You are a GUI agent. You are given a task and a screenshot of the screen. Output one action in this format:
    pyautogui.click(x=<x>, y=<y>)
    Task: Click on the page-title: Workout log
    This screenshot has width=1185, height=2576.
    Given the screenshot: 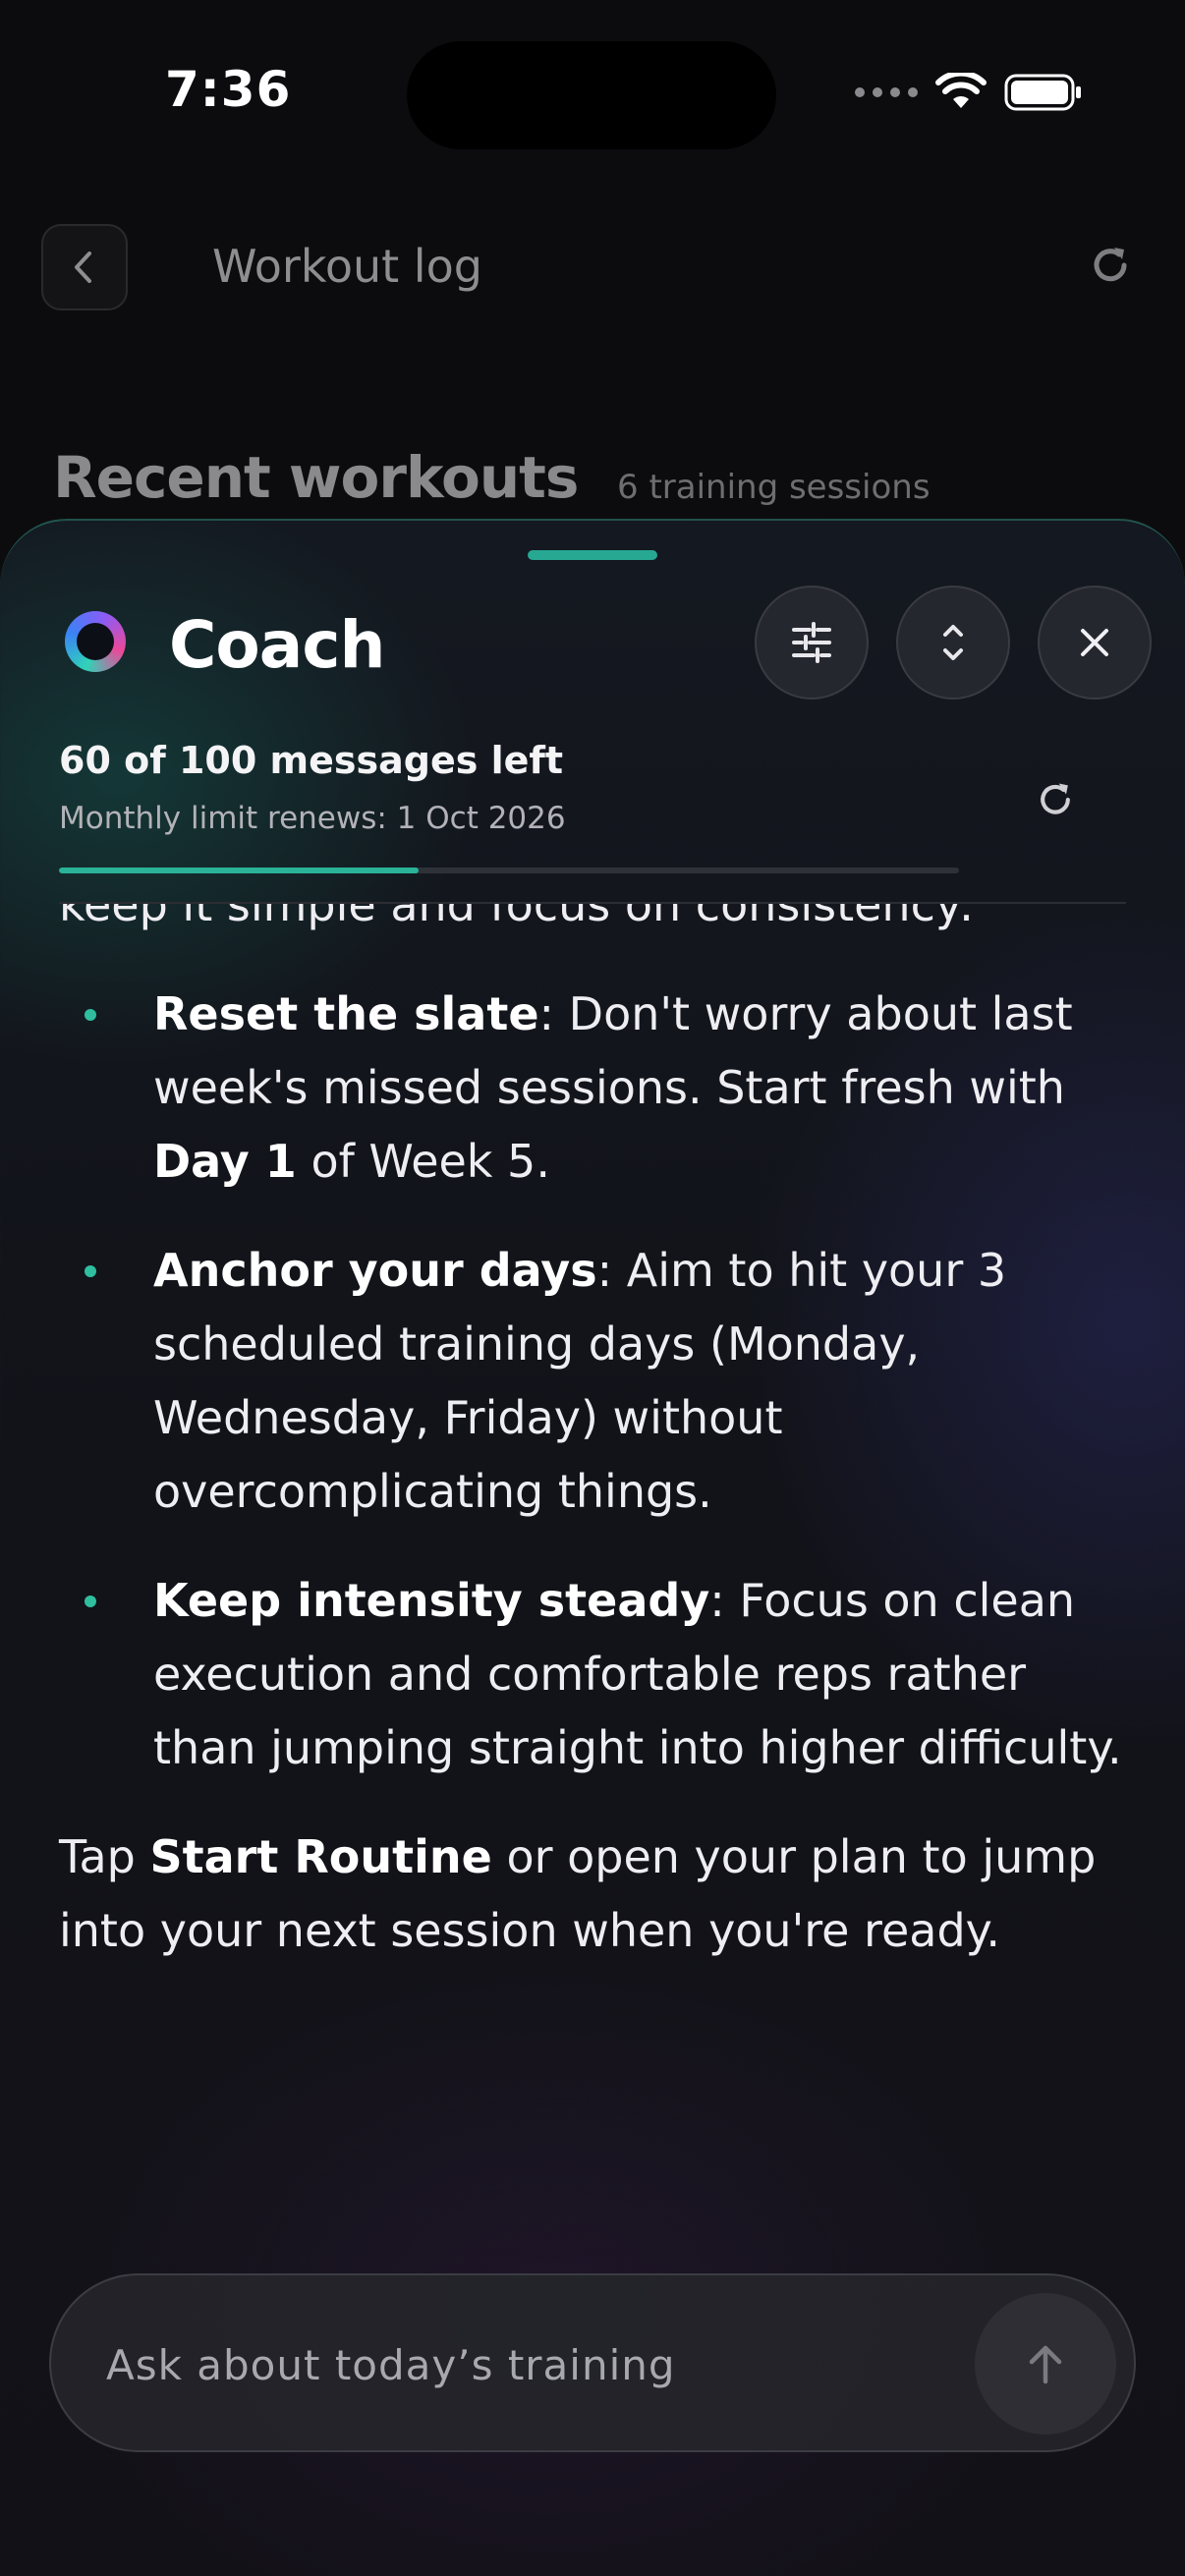 What is the action you would take?
    pyautogui.click(x=347, y=266)
    